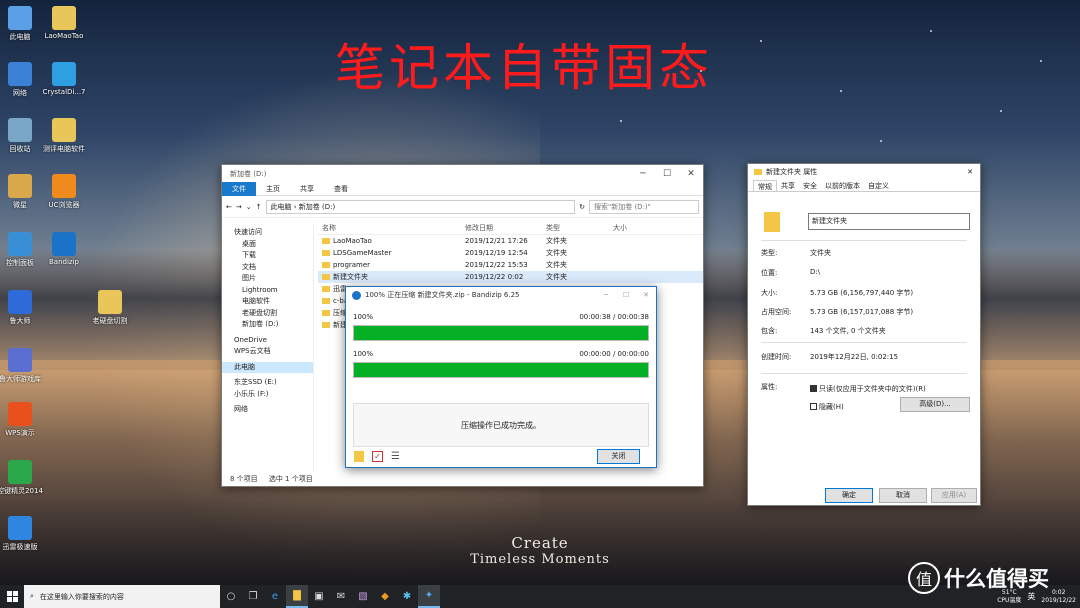 The width and height of the screenshot is (1080, 608). I want to click on tab-home: 主页, so click(273, 189).